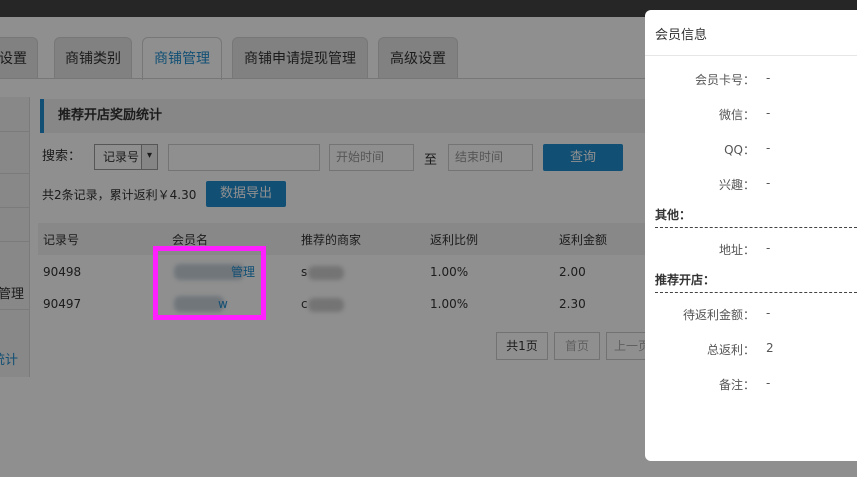  What do you see at coordinates (681, 35) in the screenshot?
I see `drawer-title: 会员信息` at bounding box center [681, 35].